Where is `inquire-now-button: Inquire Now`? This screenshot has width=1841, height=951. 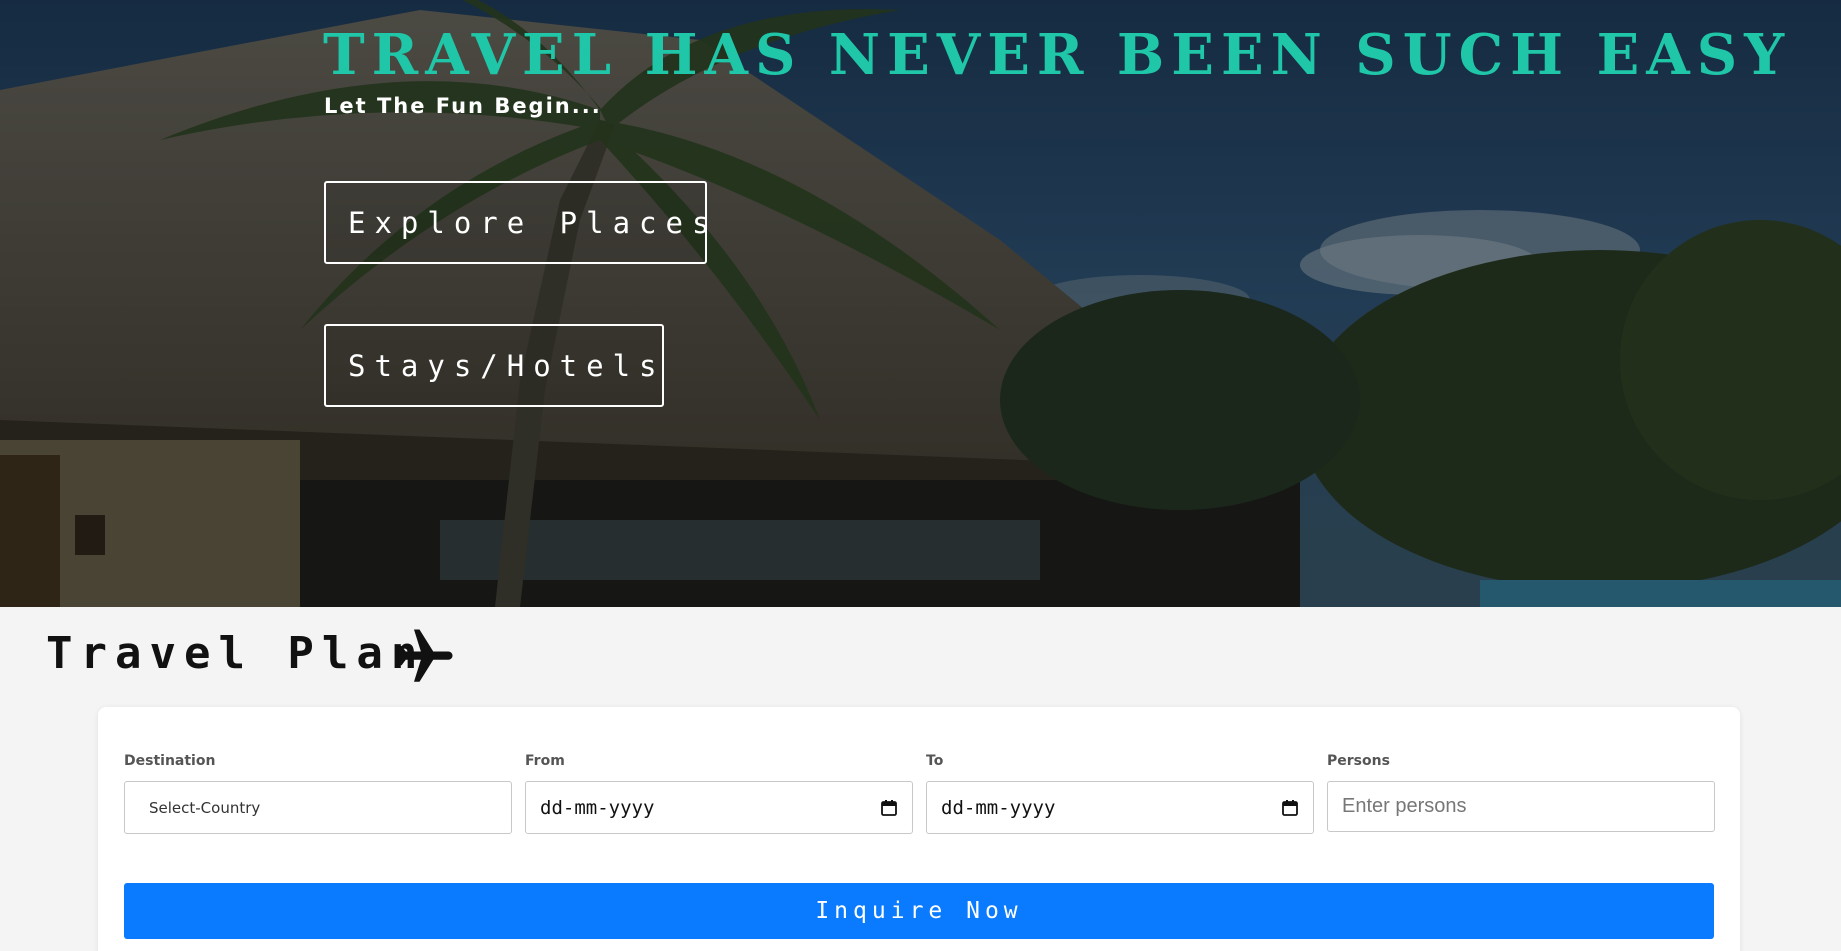
inquire-now-button: Inquire Now is located at coordinates (919, 911).